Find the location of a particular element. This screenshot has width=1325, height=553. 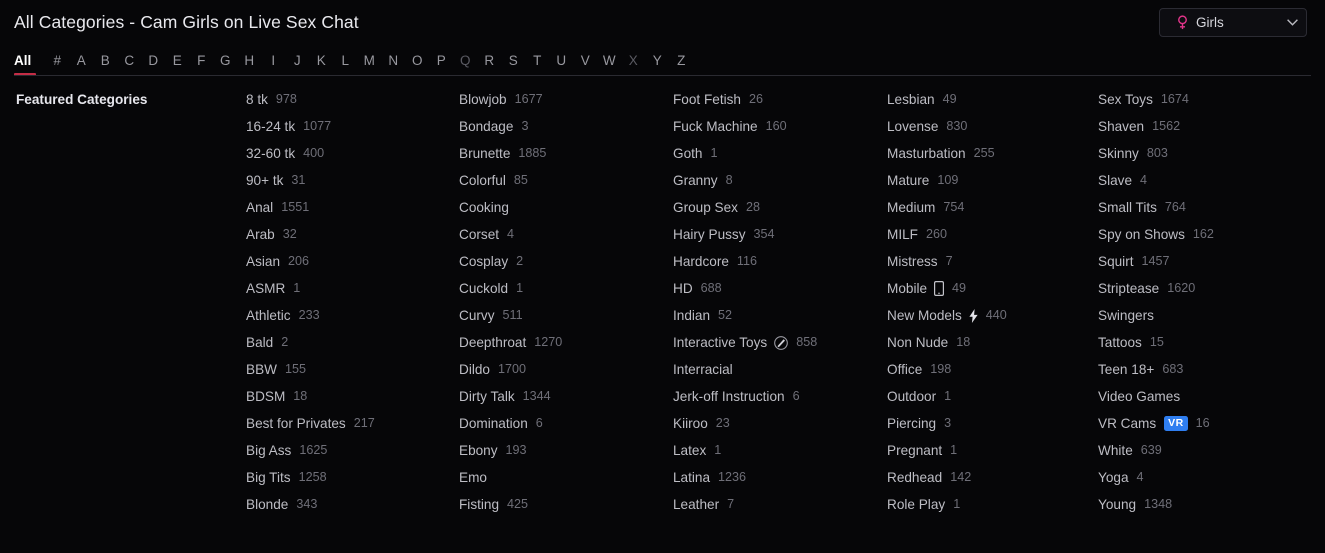

alphabet-nav-item-t: T is located at coordinates (537, 61).